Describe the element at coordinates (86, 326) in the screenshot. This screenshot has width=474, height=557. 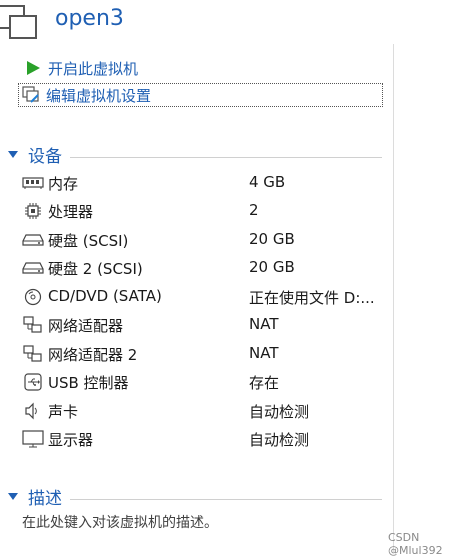
I see `device-name: 网络适配器` at that location.